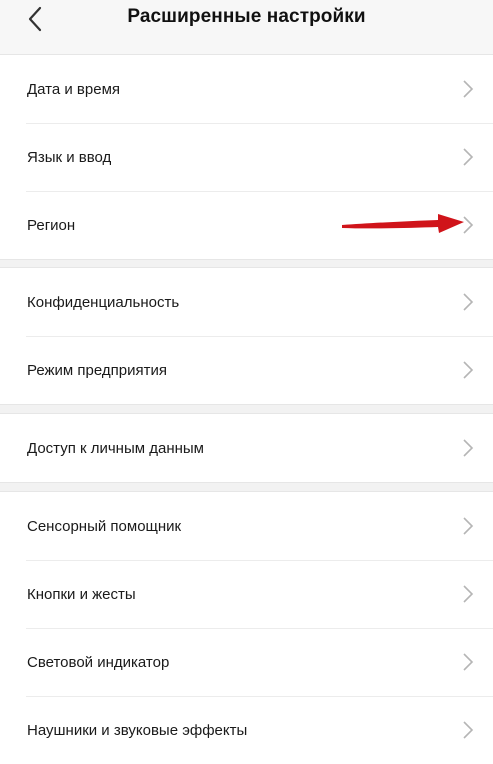 The width and height of the screenshot is (493, 764). What do you see at coordinates (246, 370) in the screenshot?
I see `menu-item-enterprise-mode: Режим предприятия` at bounding box center [246, 370].